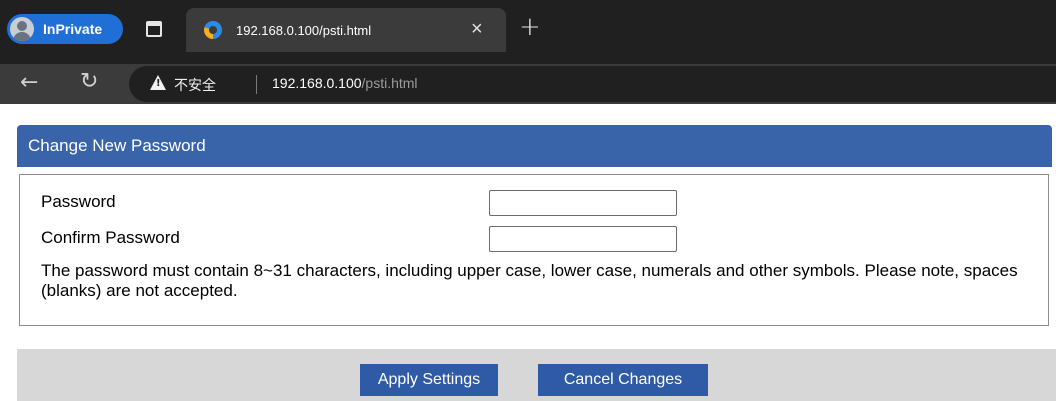 This screenshot has width=1056, height=401. Describe the element at coordinates (256, 84) in the screenshot. I see `address-divider` at that location.